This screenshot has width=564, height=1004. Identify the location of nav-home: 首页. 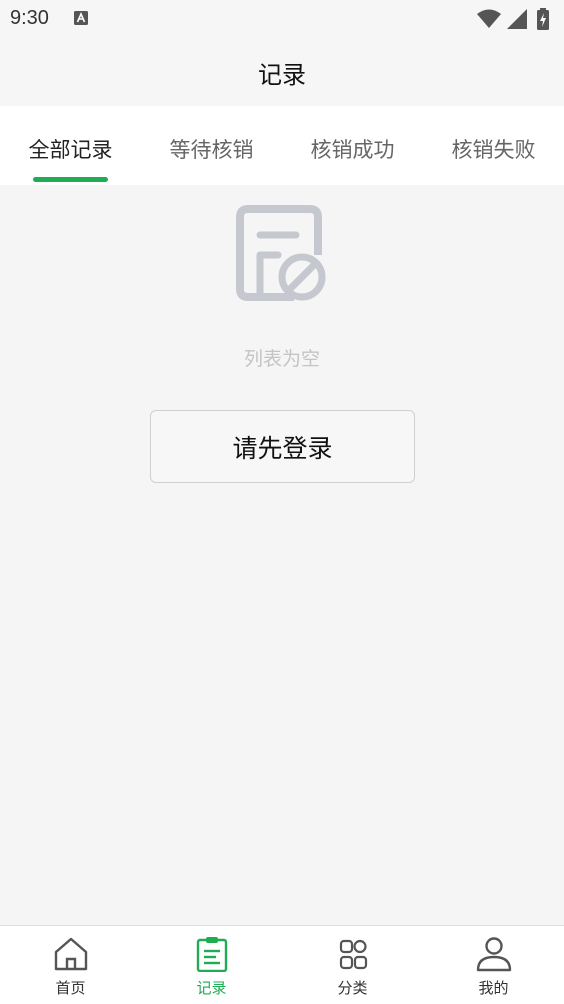
(70, 965).